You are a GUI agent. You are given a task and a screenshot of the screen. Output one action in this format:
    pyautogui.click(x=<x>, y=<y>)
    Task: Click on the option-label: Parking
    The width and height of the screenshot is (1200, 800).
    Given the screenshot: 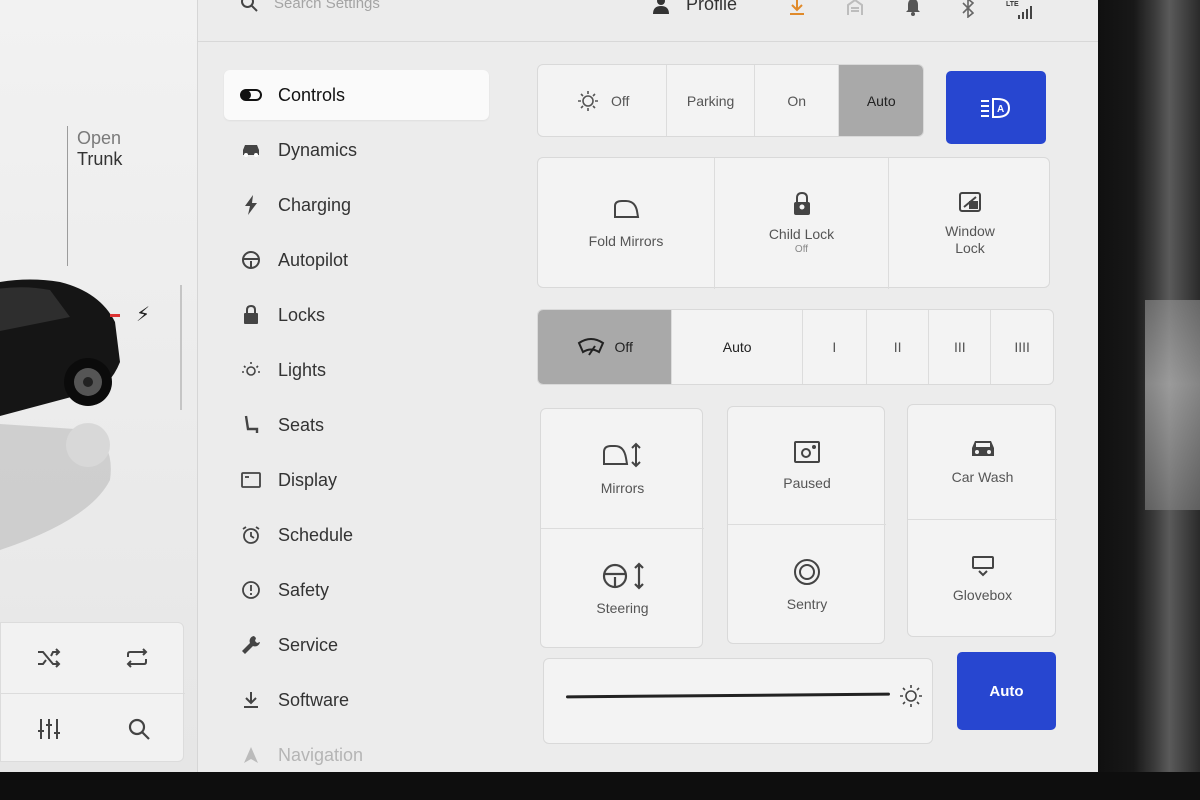 What is the action you would take?
    pyautogui.click(x=710, y=100)
    